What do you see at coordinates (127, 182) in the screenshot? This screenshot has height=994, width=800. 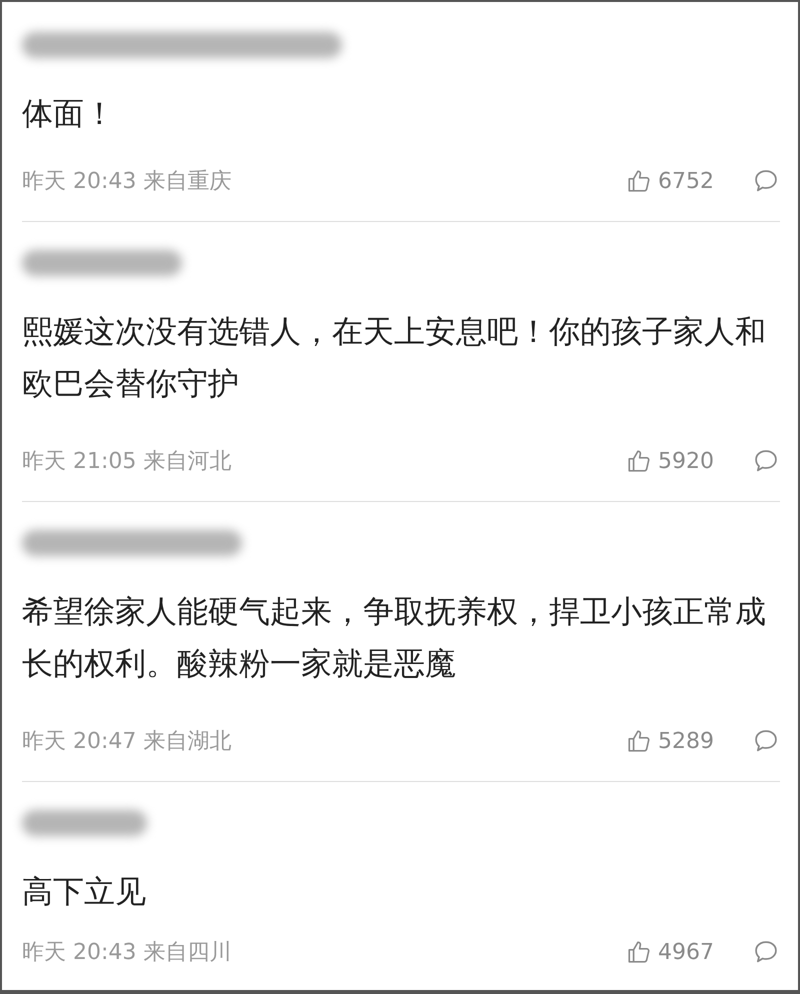 I see `comment-time-location: 昨天 20:43 来自重庆` at bounding box center [127, 182].